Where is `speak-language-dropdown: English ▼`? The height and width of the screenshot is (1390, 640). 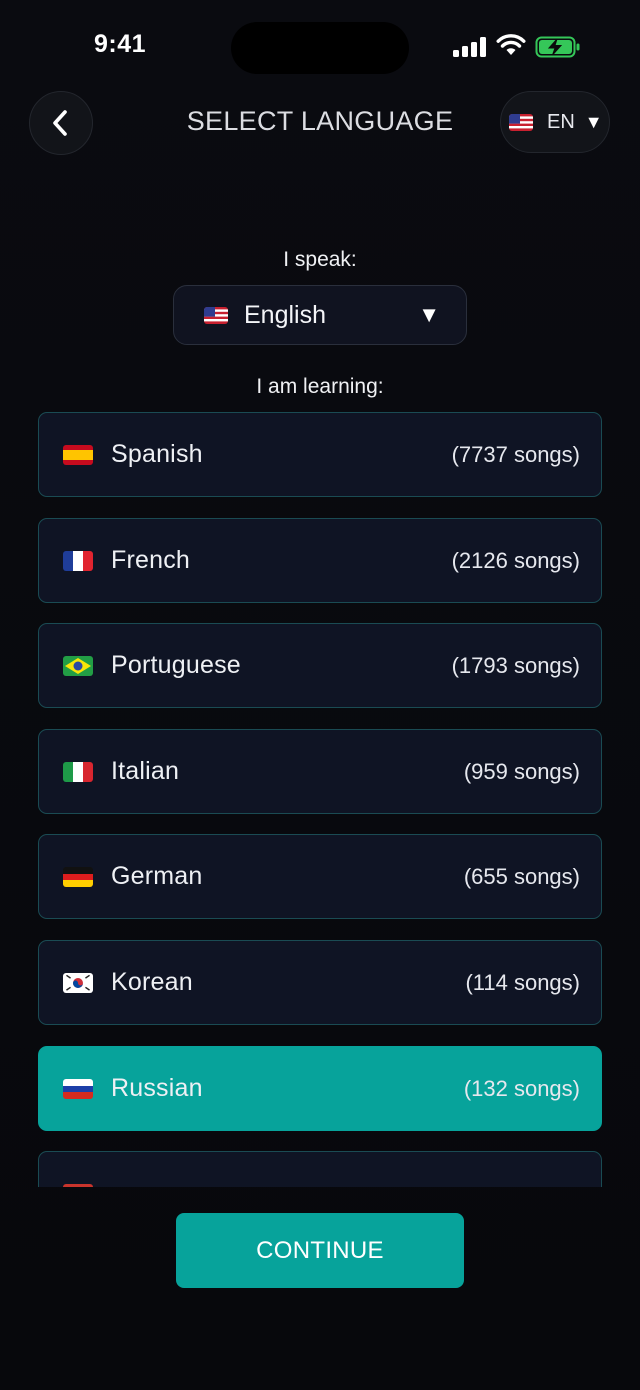 speak-language-dropdown: English ▼ is located at coordinates (320, 315).